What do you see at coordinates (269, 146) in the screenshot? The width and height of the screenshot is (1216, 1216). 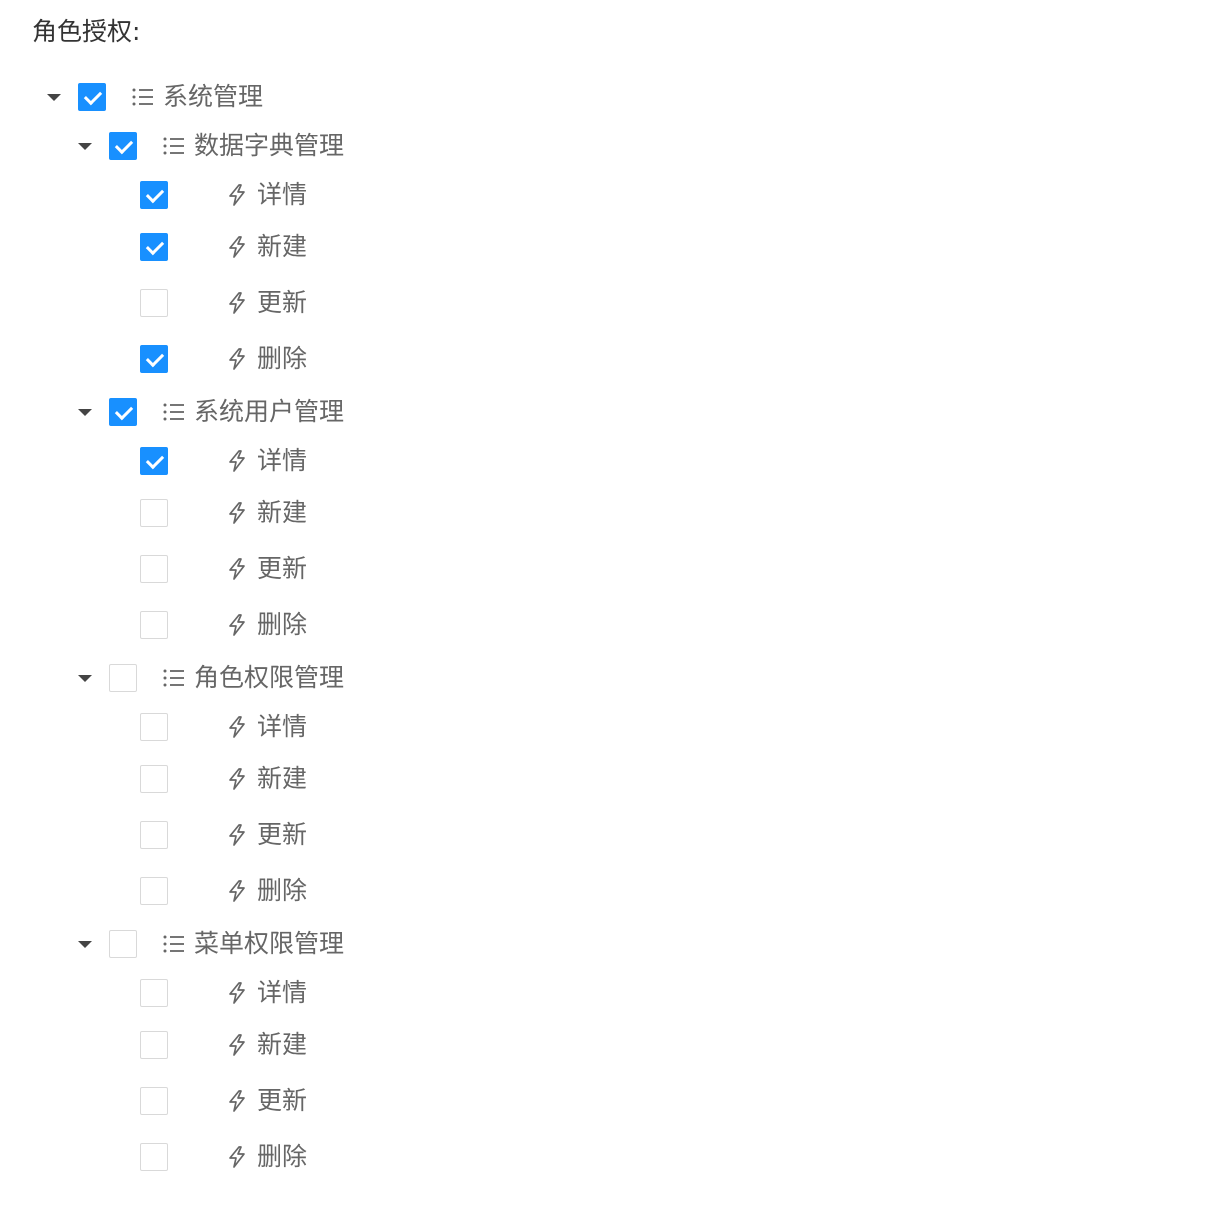 I see `tree-node-title: 数据字典管理` at bounding box center [269, 146].